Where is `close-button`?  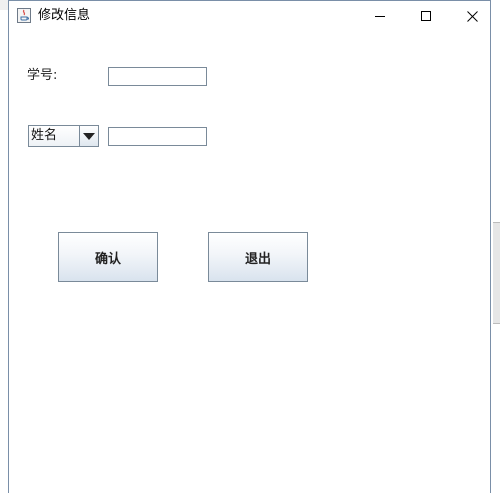 close-button is located at coordinates (472, 16).